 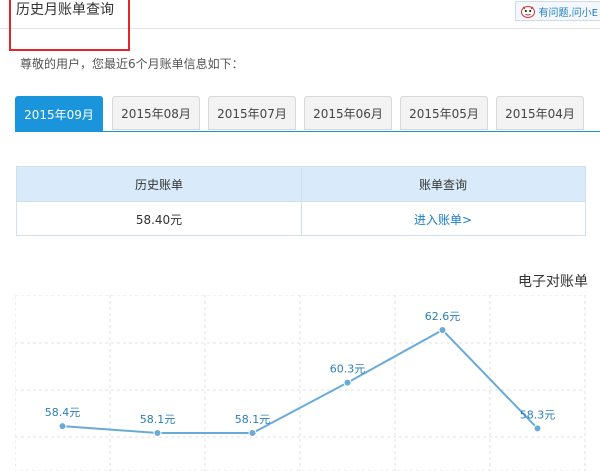 I want to click on chart-data-label: 58.4元, so click(x=63, y=412).